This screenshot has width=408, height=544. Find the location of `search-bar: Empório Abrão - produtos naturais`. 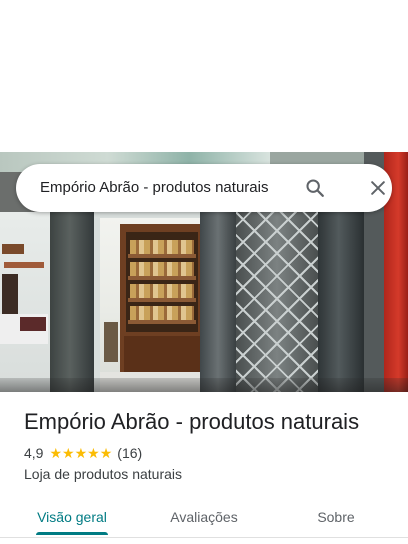

search-bar: Empório Abrão - produtos naturais is located at coordinates (204, 188).